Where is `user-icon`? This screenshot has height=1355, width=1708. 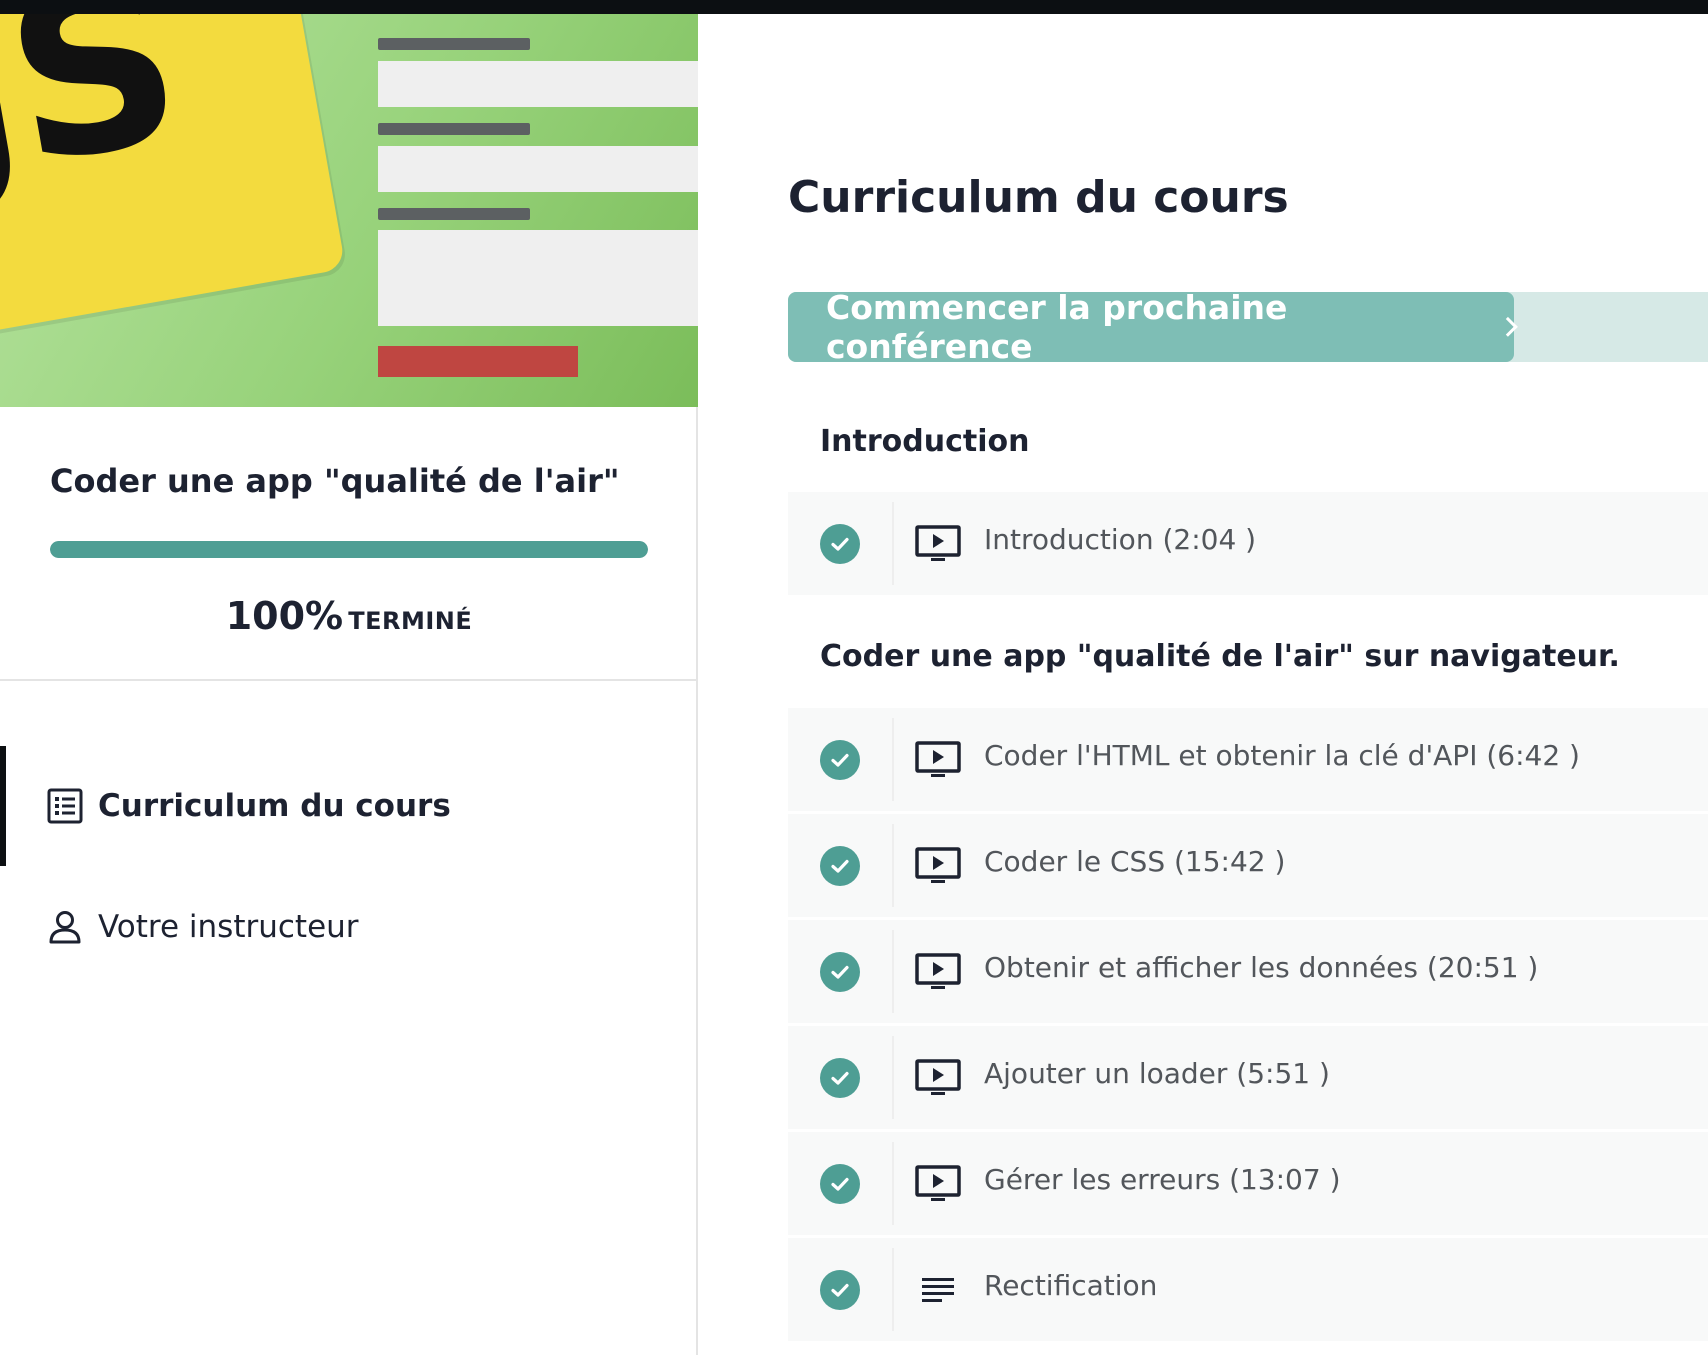
user-icon is located at coordinates (65, 927).